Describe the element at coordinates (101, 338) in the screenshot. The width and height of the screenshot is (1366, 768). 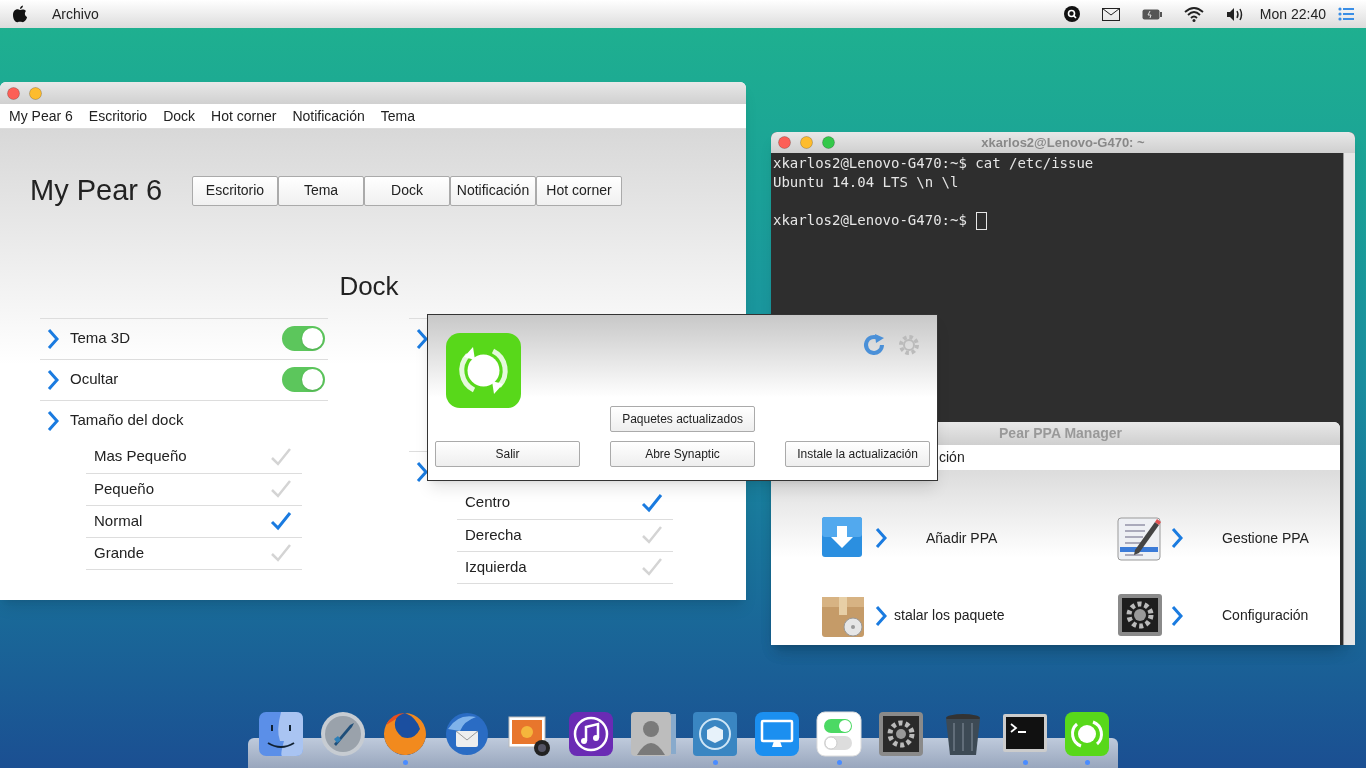
I see `setting-label: Tema 3D` at that location.